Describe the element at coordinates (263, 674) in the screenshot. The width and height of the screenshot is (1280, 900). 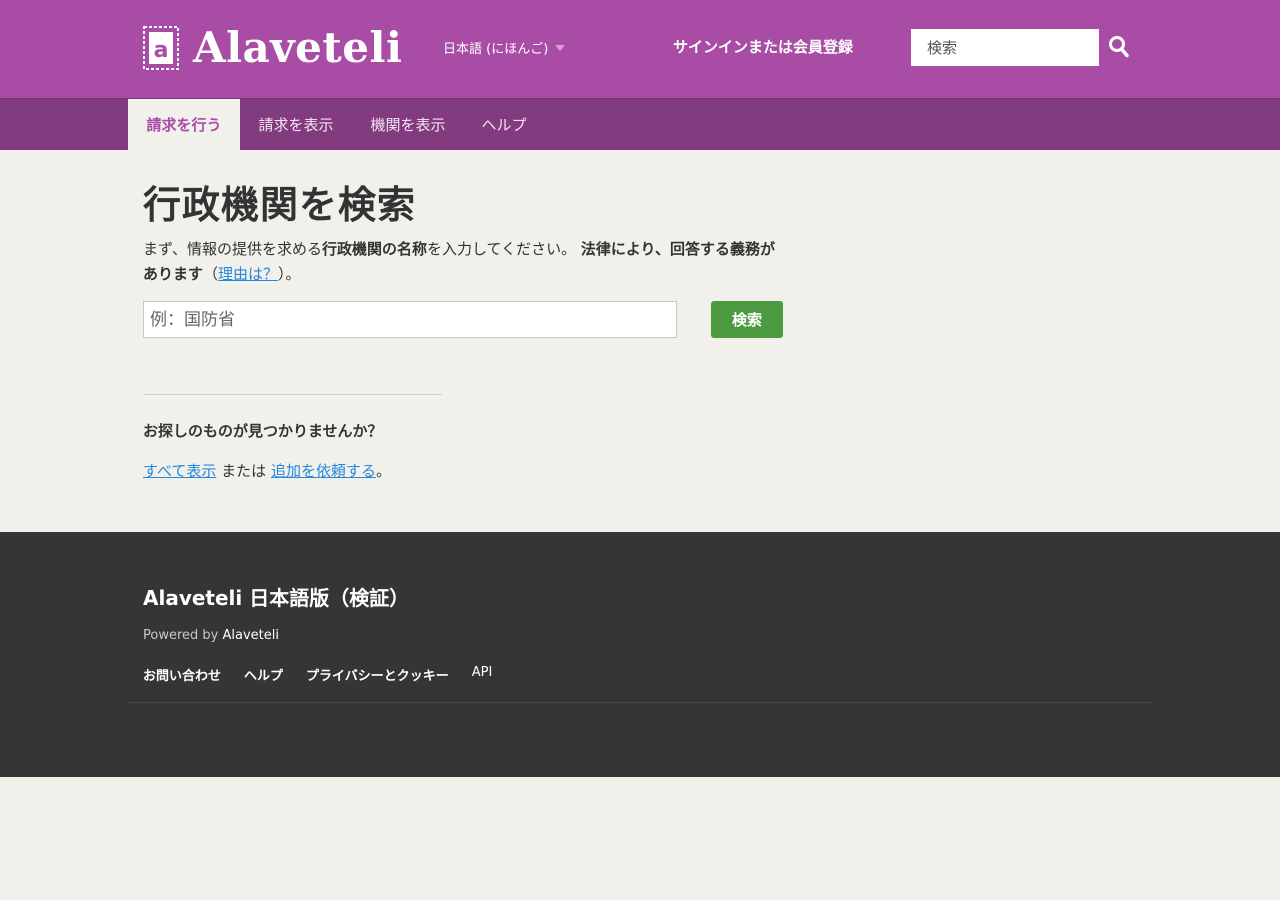
I see `footer-link-help: ヘルプ` at that location.